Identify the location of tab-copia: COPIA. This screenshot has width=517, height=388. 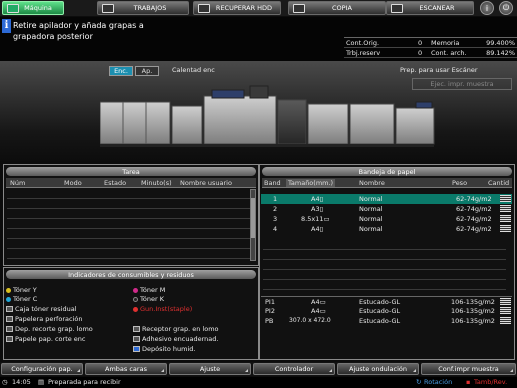
(337, 8).